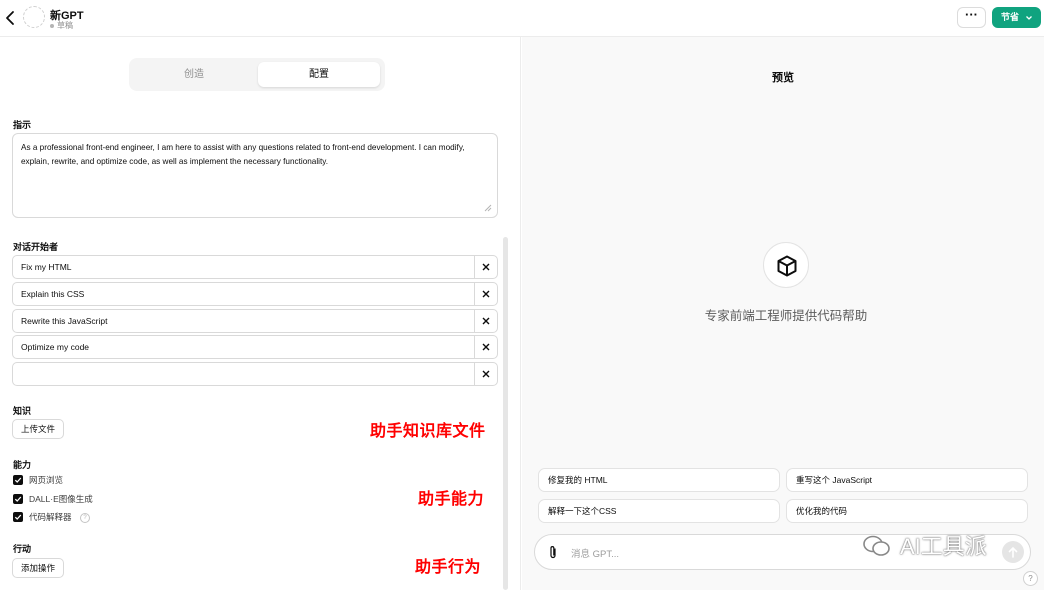  Describe the element at coordinates (55, 347) in the screenshot. I see `starter-text: Optimize my code` at that location.